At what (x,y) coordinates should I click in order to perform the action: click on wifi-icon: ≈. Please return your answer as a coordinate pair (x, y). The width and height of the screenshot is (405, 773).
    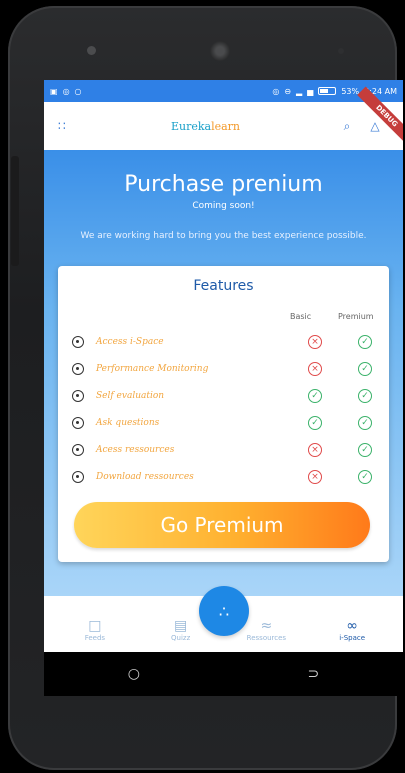
    Looking at the image, I should click on (266, 626).